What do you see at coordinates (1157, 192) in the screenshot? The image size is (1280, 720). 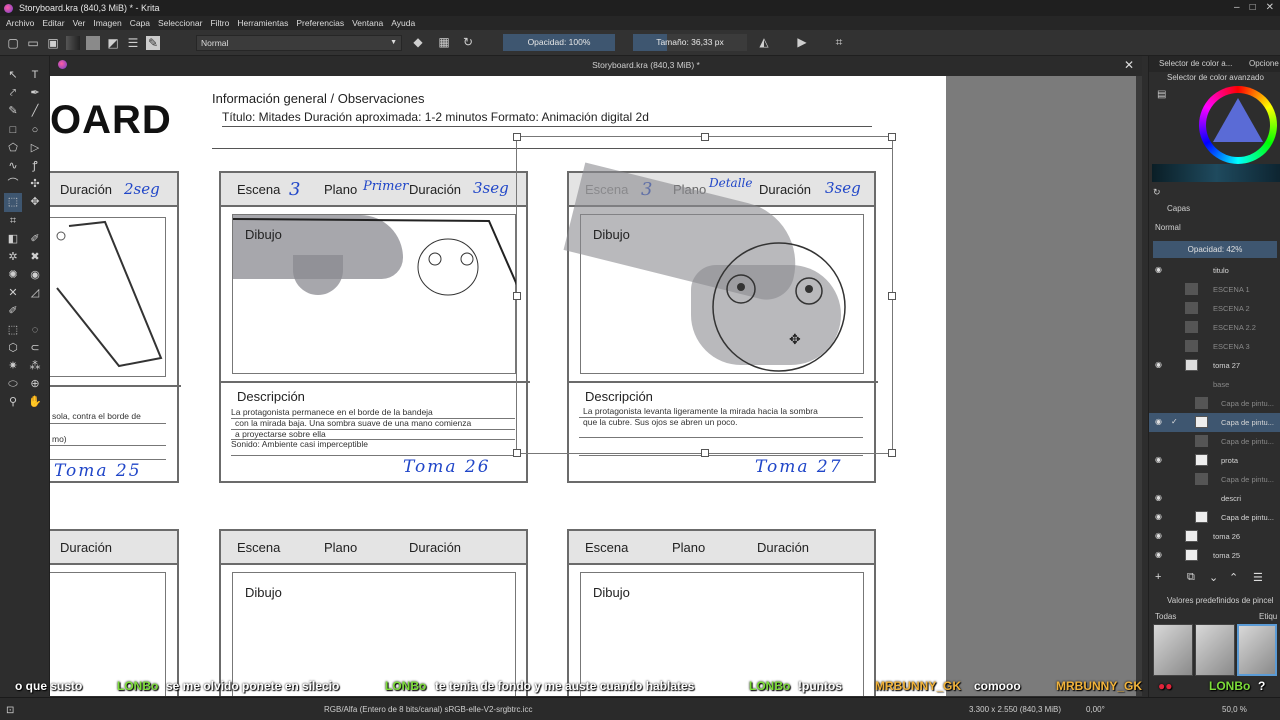 I see `refresh-icon: ↻` at bounding box center [1157, 192].